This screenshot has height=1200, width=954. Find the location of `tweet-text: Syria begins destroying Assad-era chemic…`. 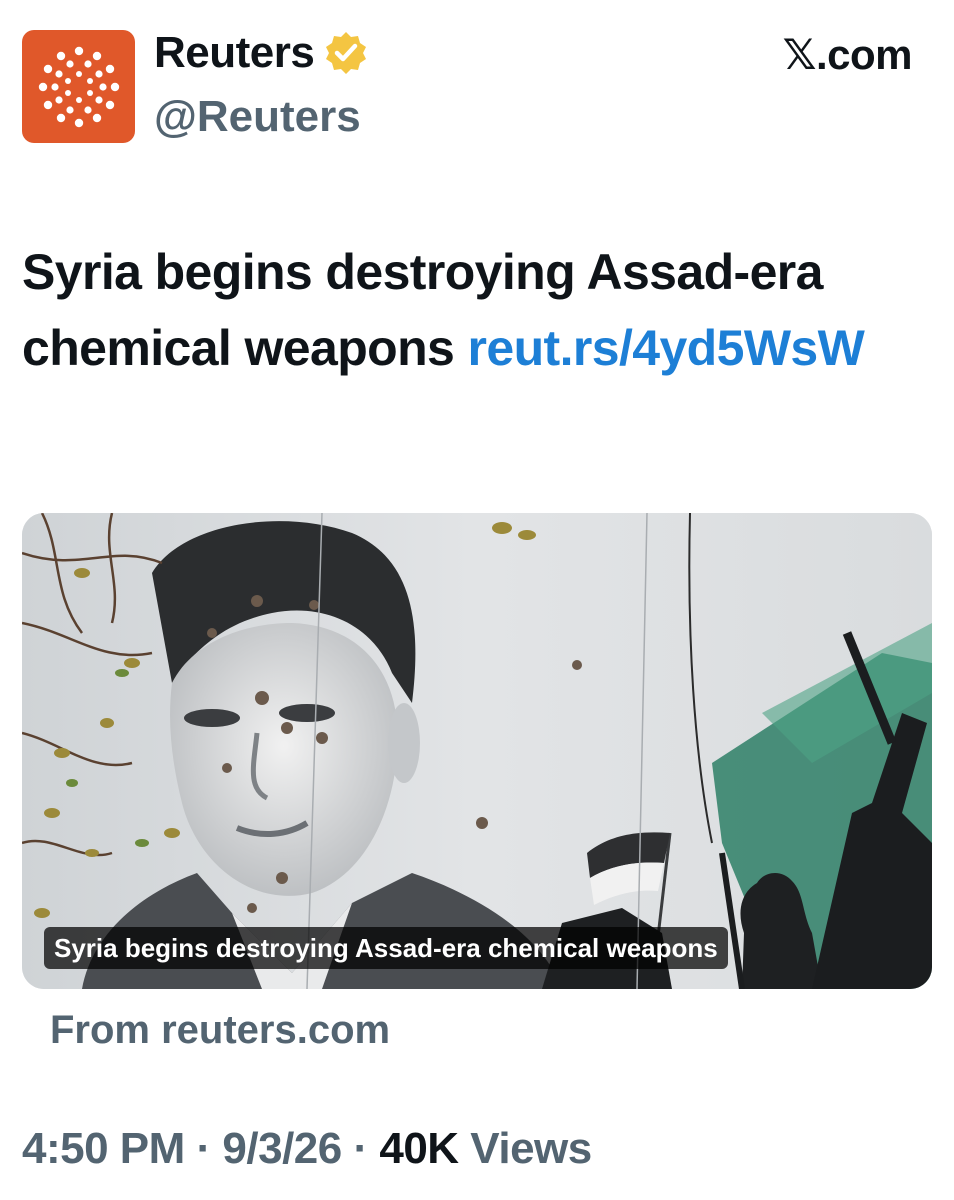

tweet-text: Syria begins destroying Assad-era chemic… is located at coordinates (462, 310).